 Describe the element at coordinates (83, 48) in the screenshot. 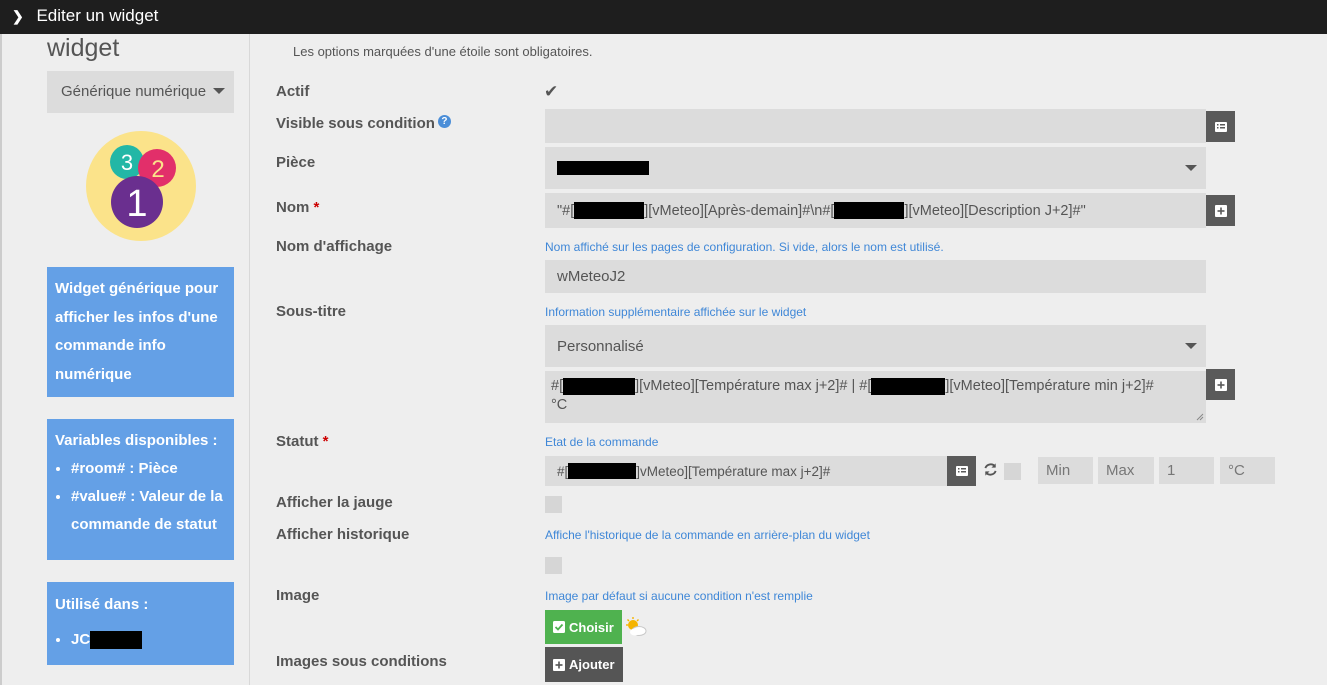

I see `sidebar-title: widget` at that location.